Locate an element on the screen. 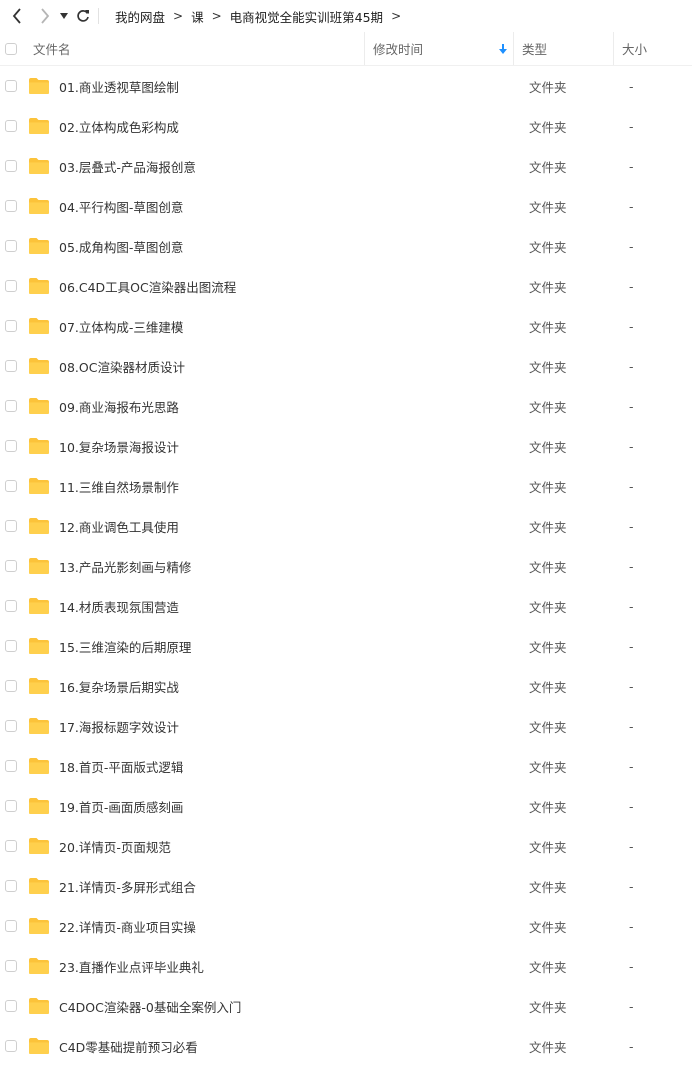 This screenshot has width=692, height=1067. file-name: 23.直播作业点评毕业典礼 is located at coordinates (294, 966).